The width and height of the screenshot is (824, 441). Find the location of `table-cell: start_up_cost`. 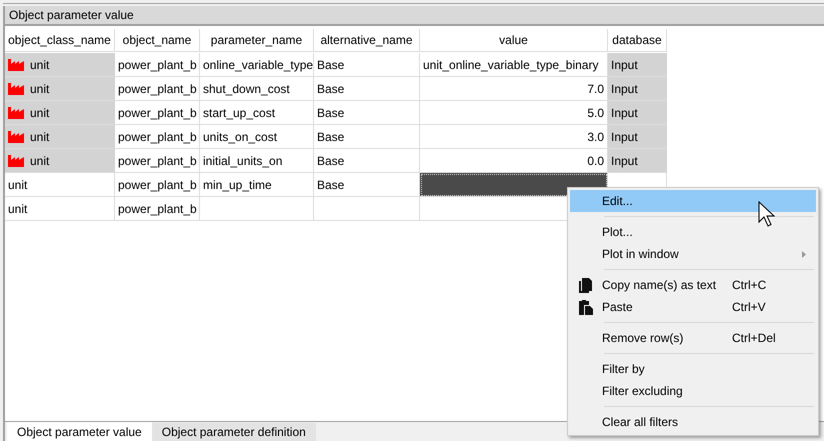

table-cell: start_up_cost is located at coordinates (257, 113).